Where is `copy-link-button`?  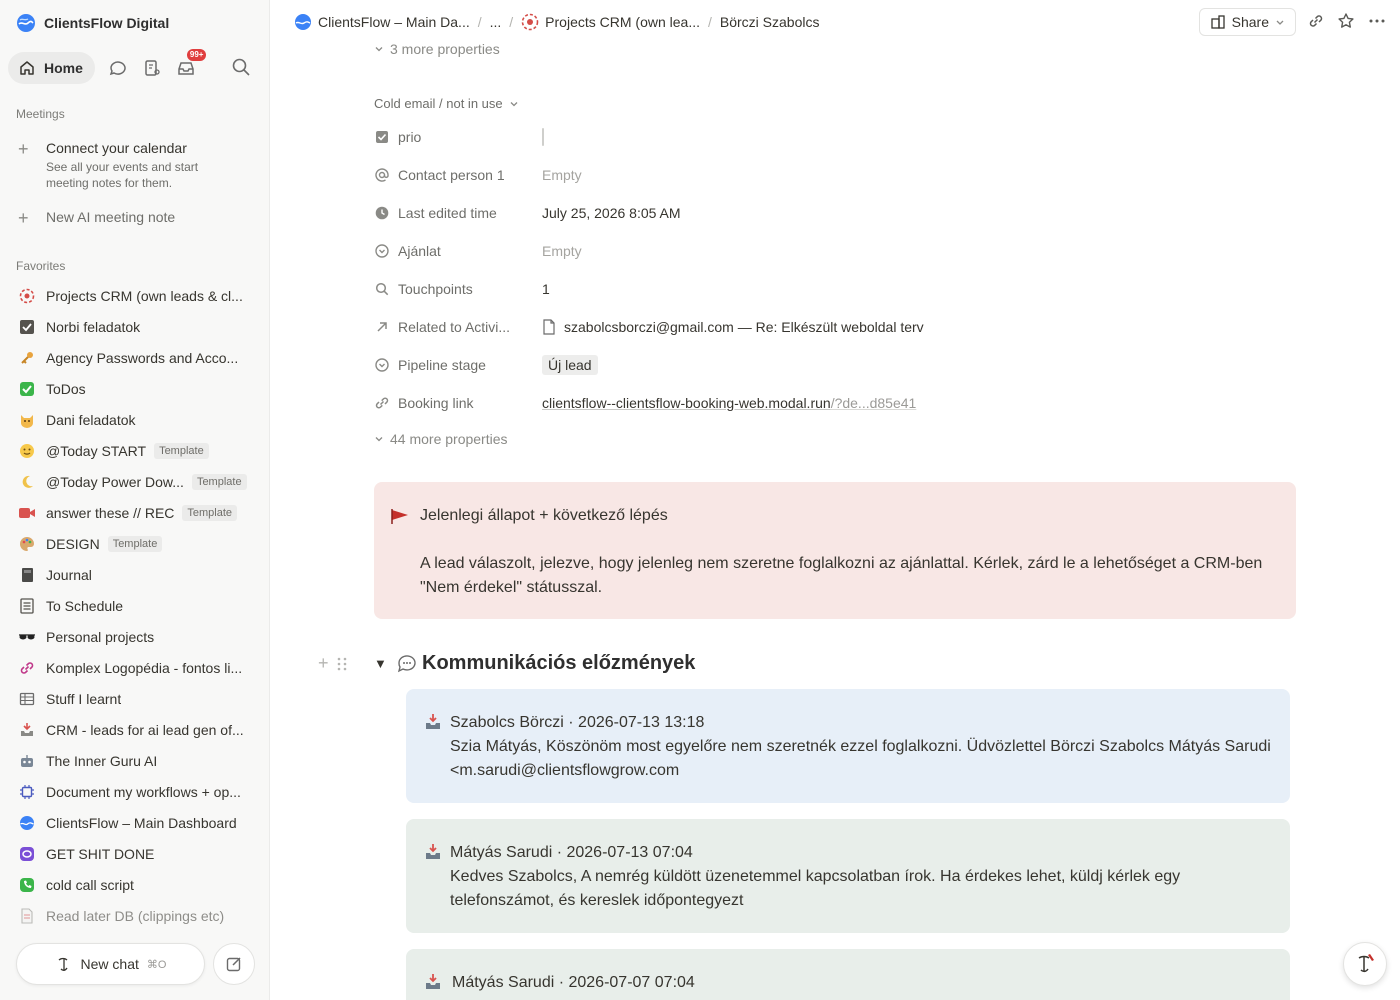 copy-link-button is located at coordinates (1316, 22).